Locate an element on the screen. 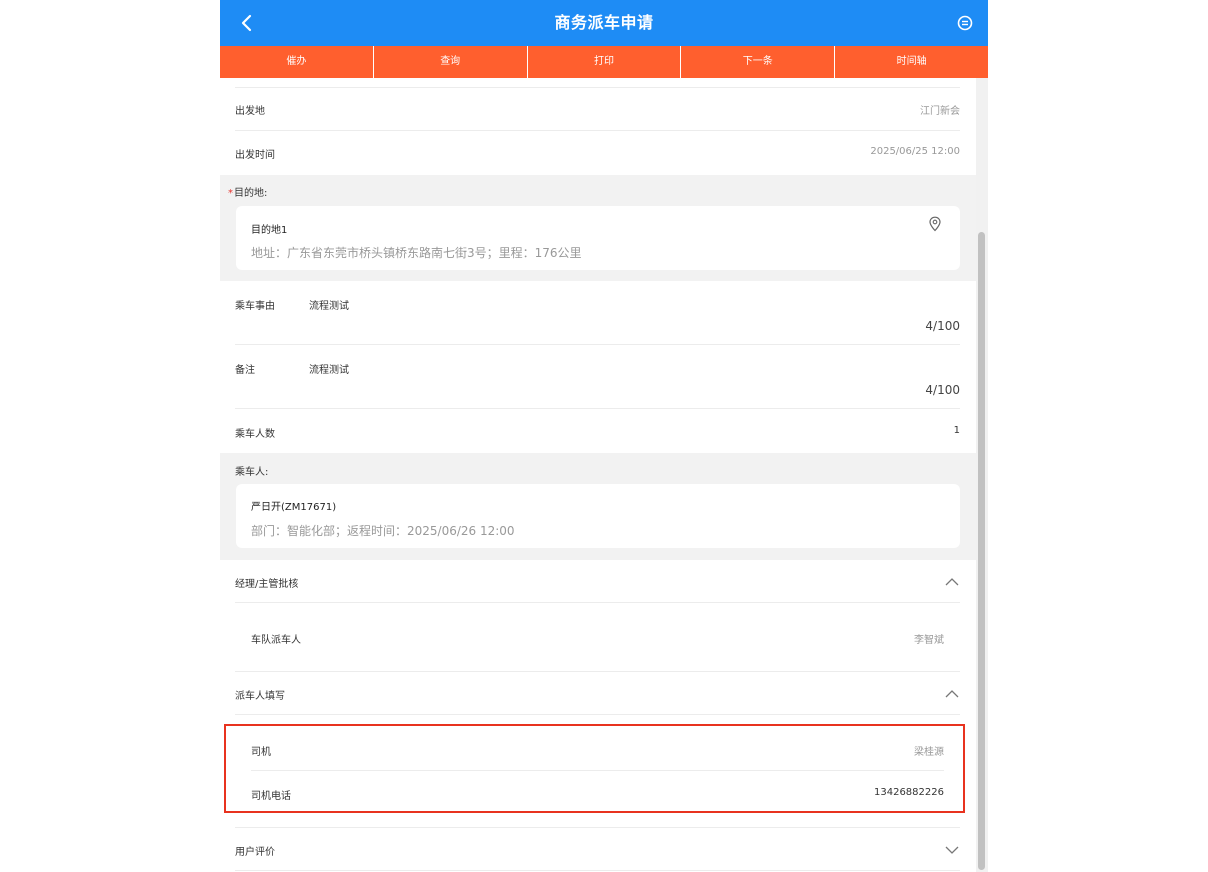 Image resolution: width=1208 pixels, height=872 pixels. next-button: 下一条 is located at coordinates (758, 62).